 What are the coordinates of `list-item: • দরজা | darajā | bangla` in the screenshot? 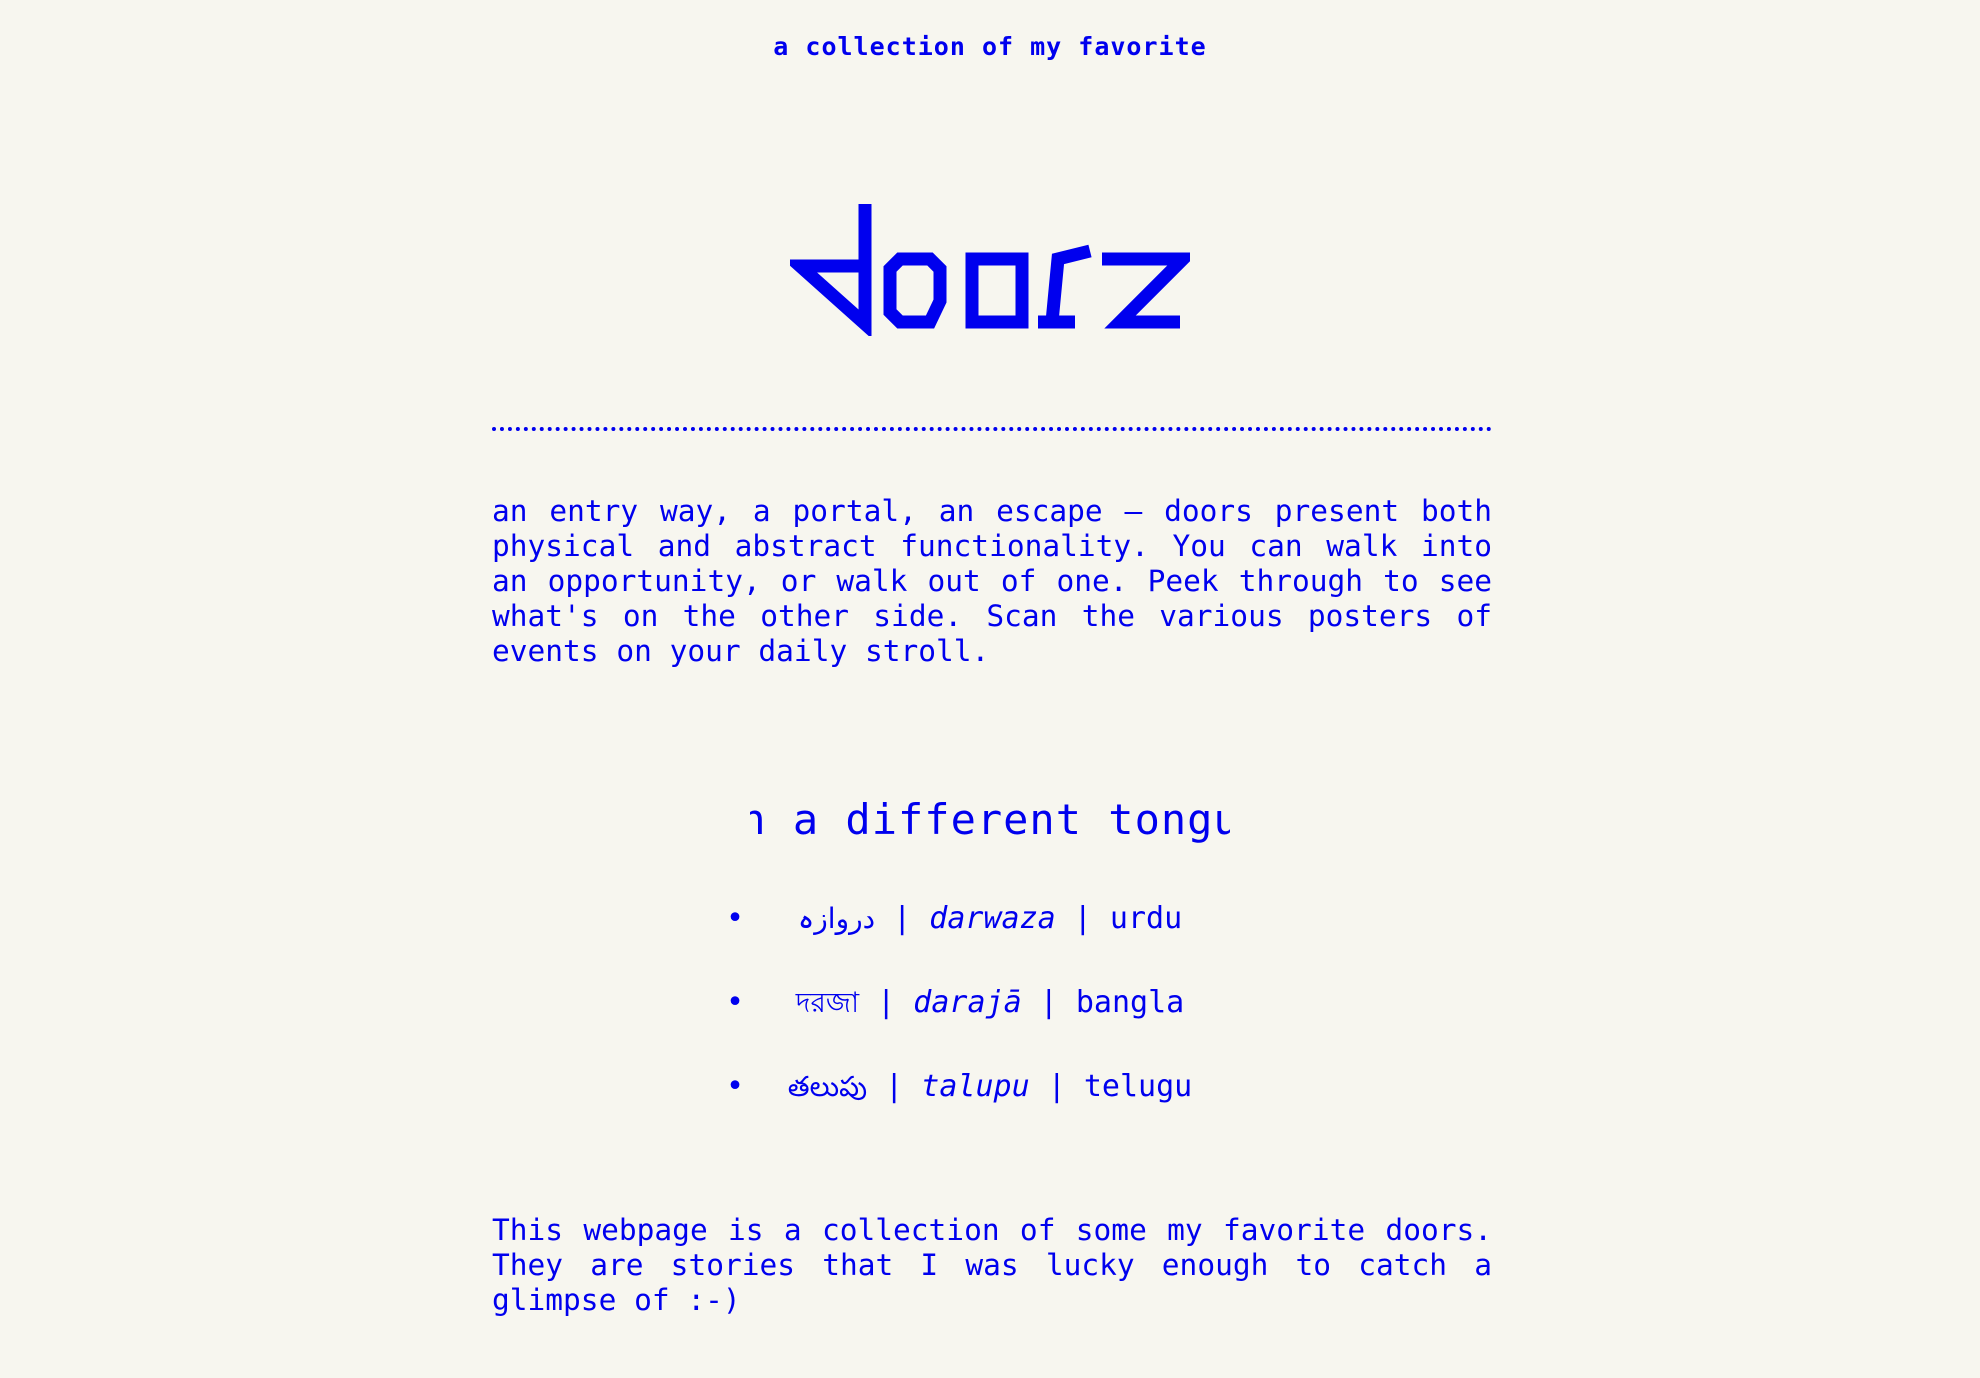 It's located at (990, 1021).